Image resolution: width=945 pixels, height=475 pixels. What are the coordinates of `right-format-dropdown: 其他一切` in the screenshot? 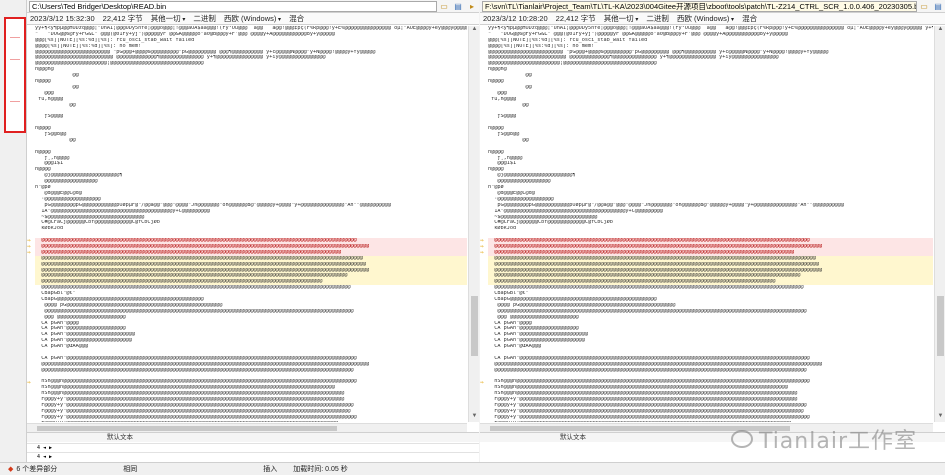 It's located at (621, 18).